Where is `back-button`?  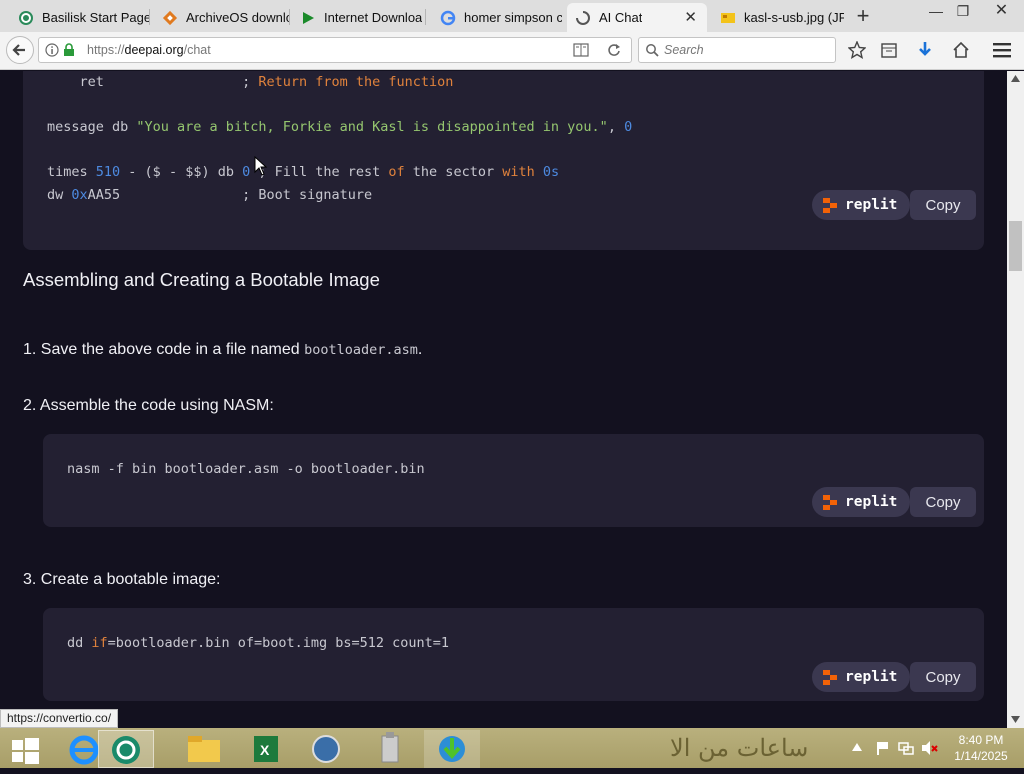
back-button is located at coordinates (20, 50).